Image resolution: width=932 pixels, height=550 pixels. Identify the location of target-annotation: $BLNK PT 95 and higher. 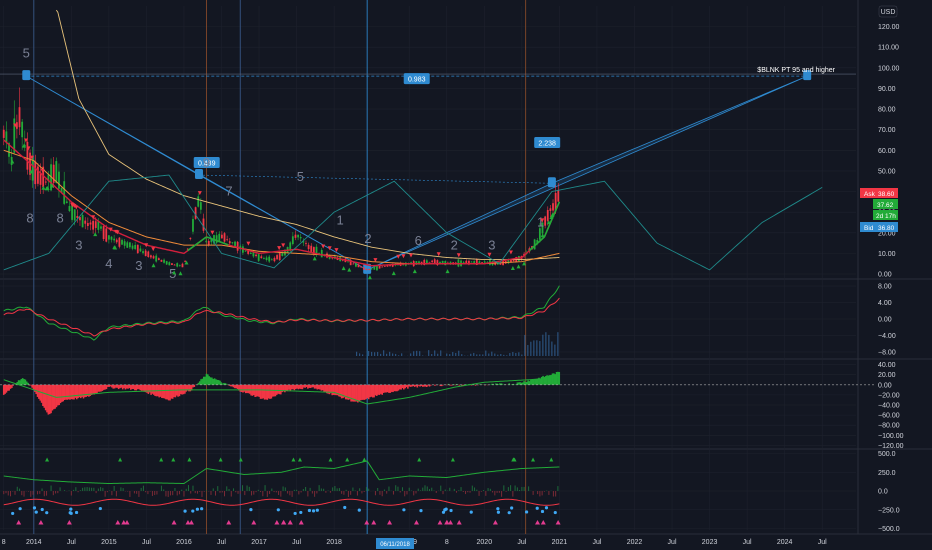
(796, 70).